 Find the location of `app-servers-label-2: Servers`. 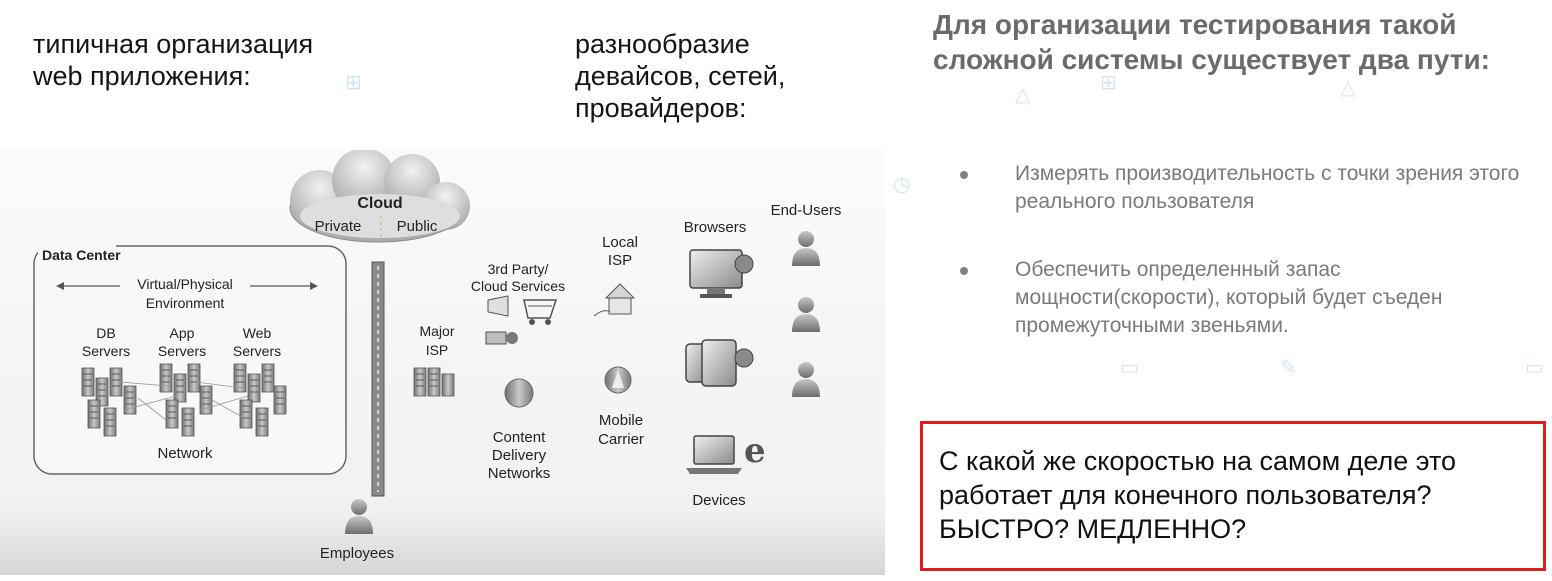

app-servers-label-2: Servers is located at coordinates (182, 351).